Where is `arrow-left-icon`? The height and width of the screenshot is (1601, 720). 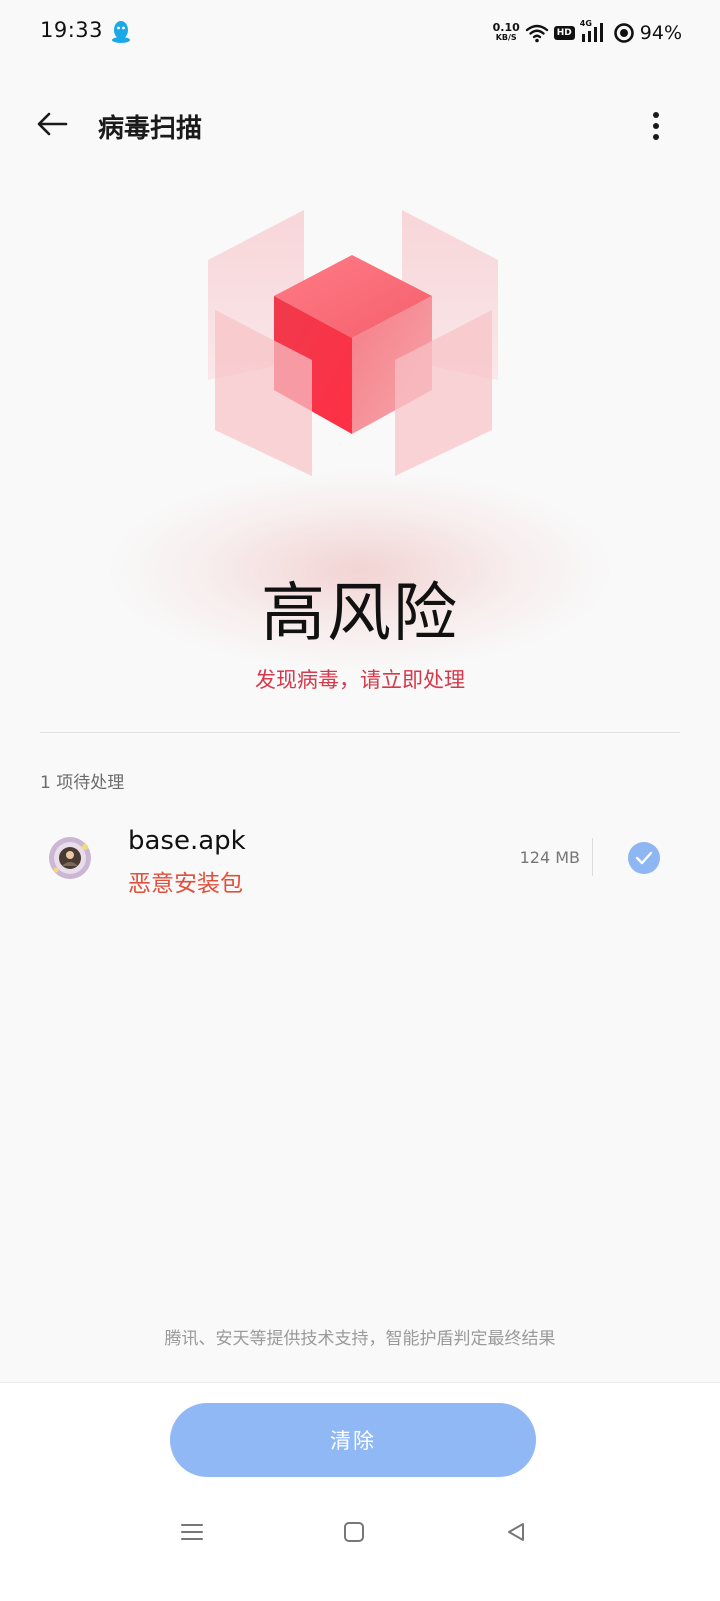 arrow-left-icon is located at coordinates (52, 124).